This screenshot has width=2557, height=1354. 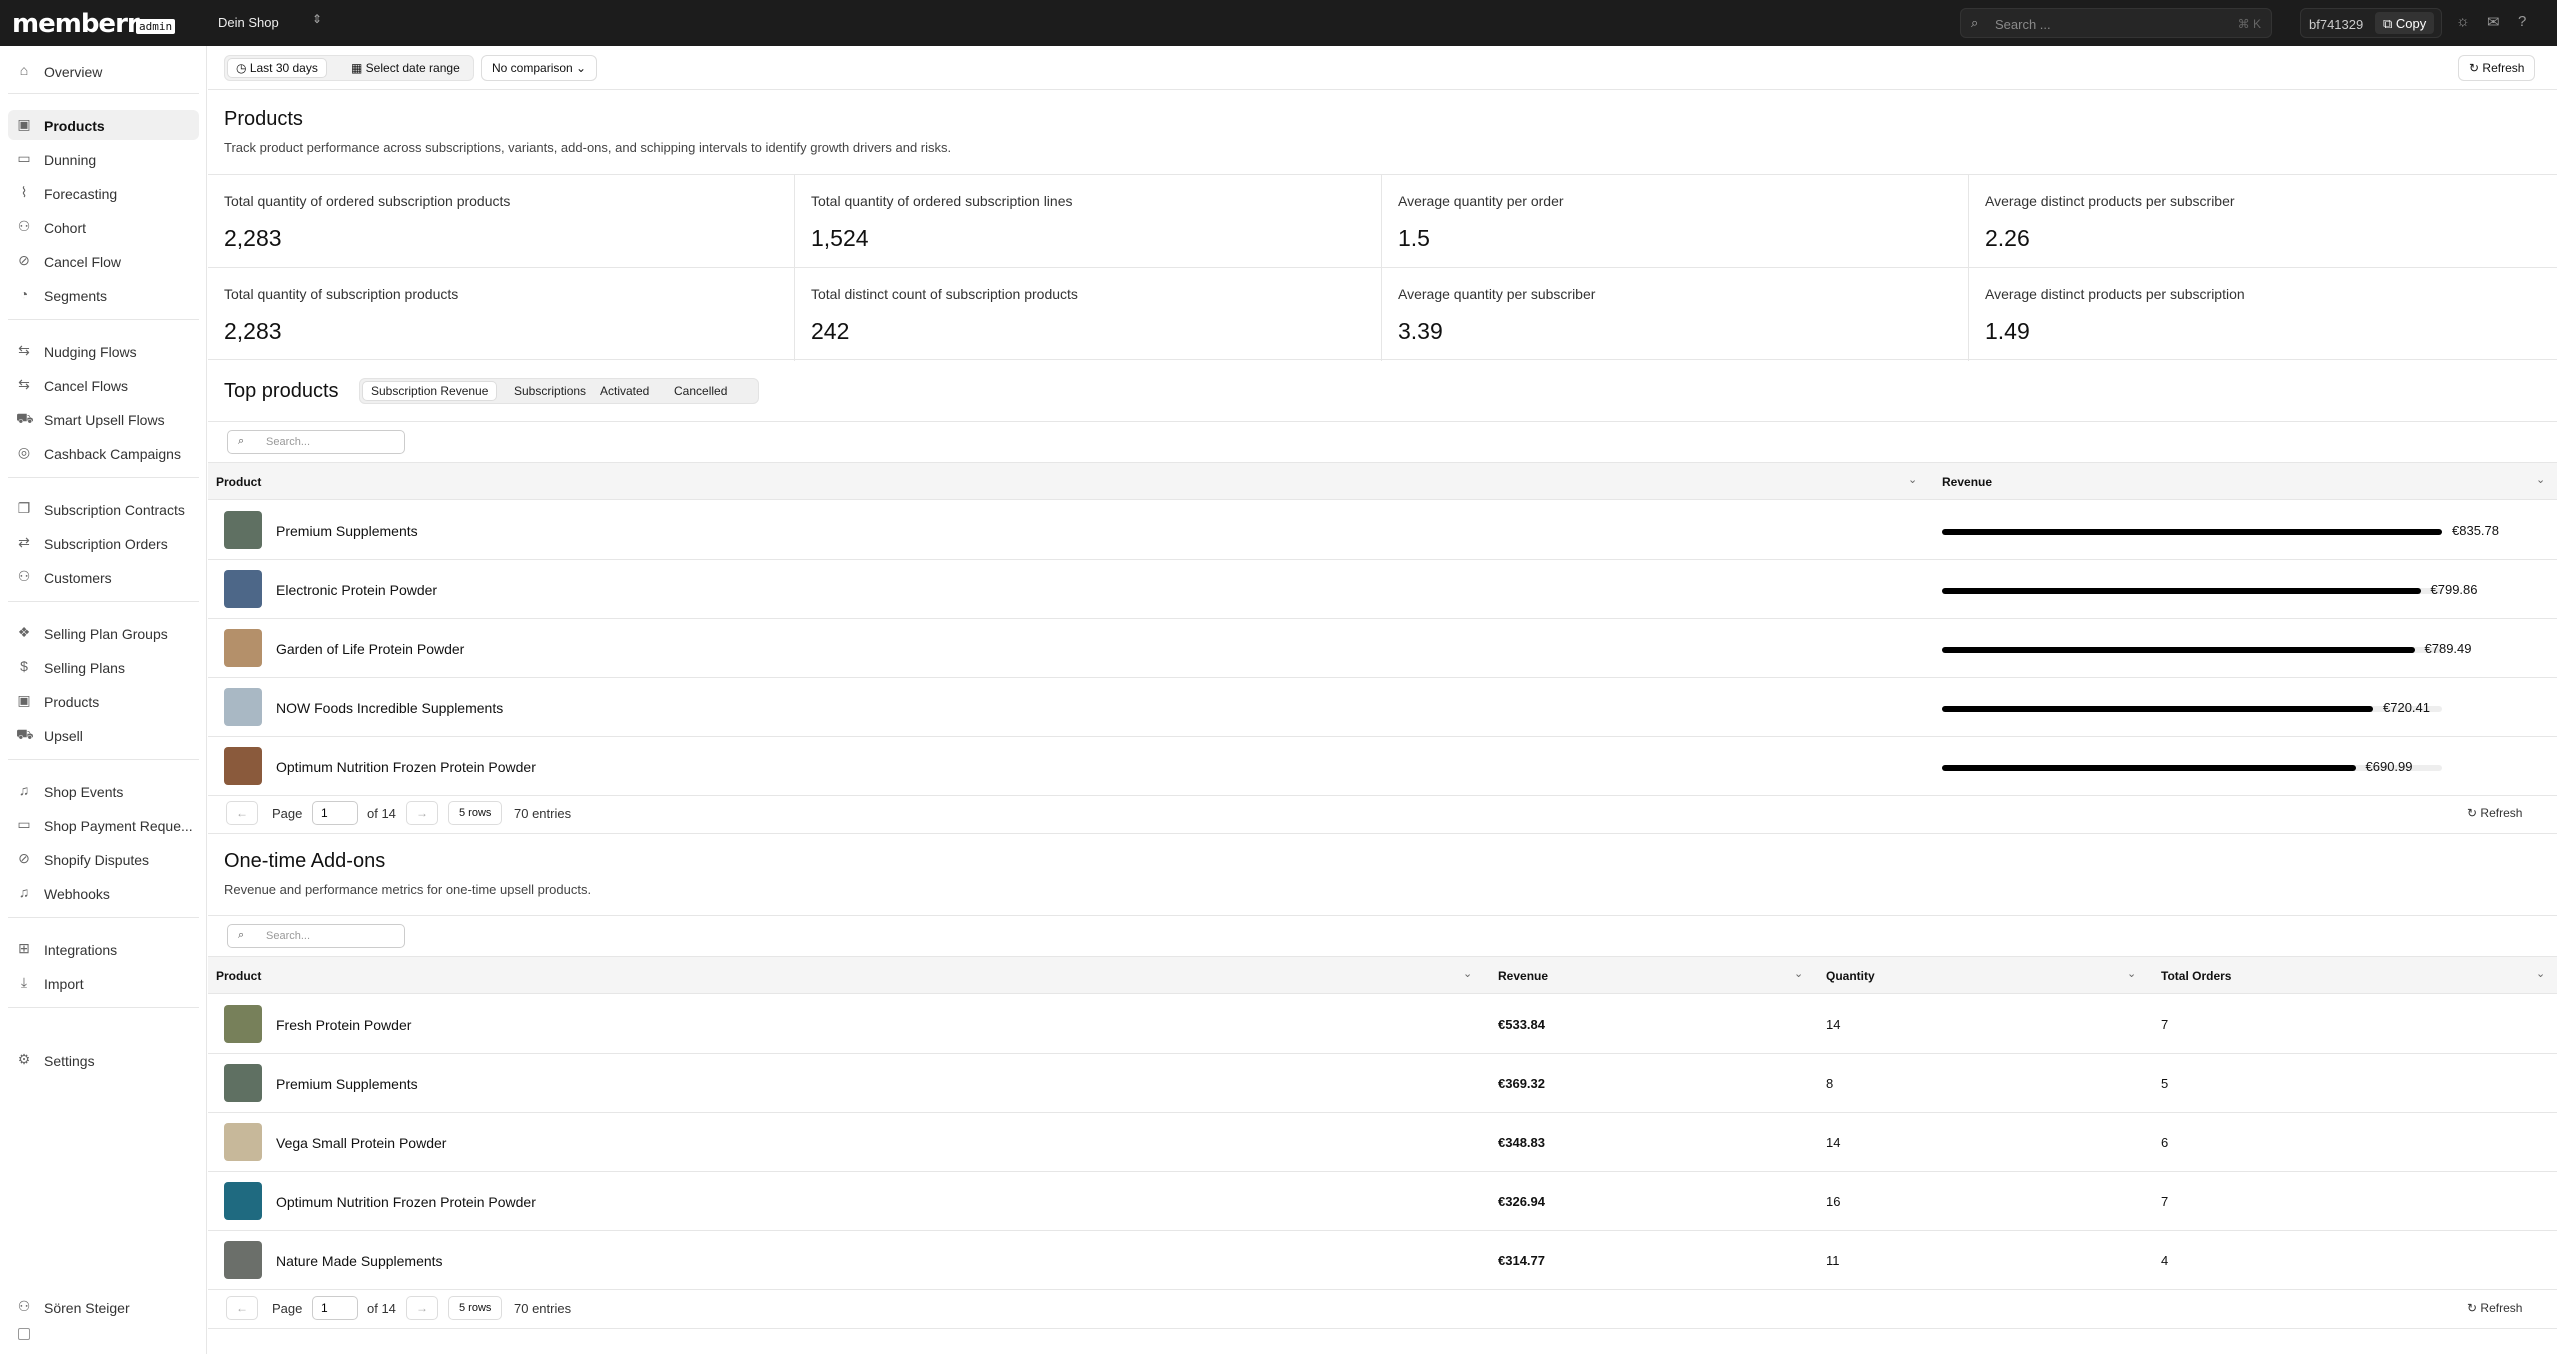 I want to click on sidebar-item-dunning: ▭ Dunning, so click(x=103, y=159).